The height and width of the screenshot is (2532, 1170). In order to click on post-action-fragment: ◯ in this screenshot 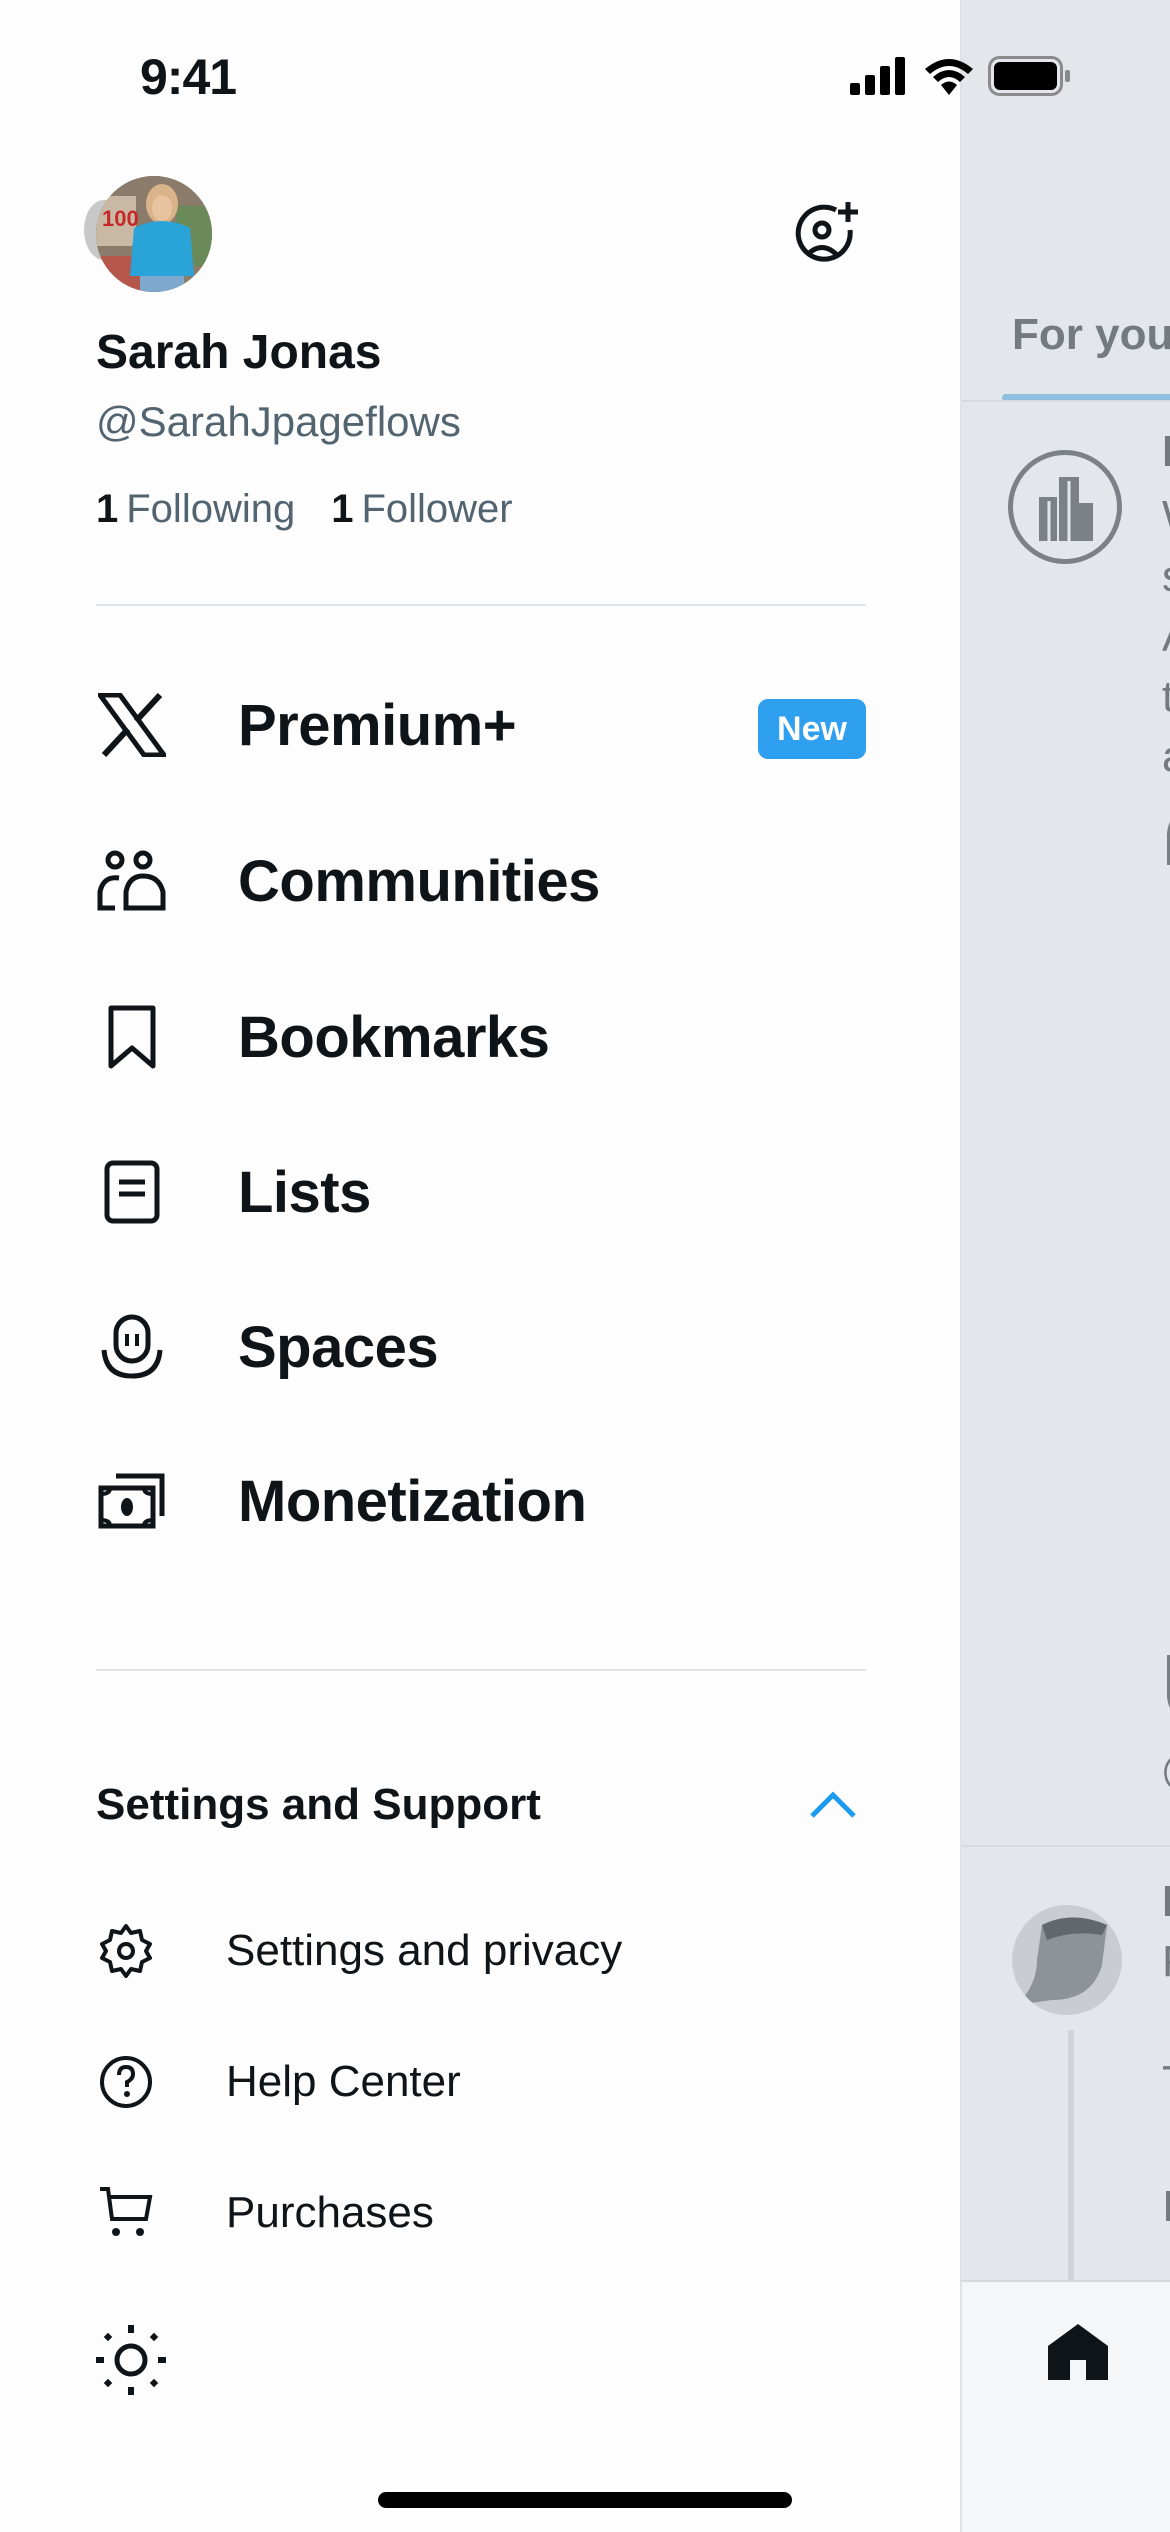, I will do `click(1166, 1770)`.